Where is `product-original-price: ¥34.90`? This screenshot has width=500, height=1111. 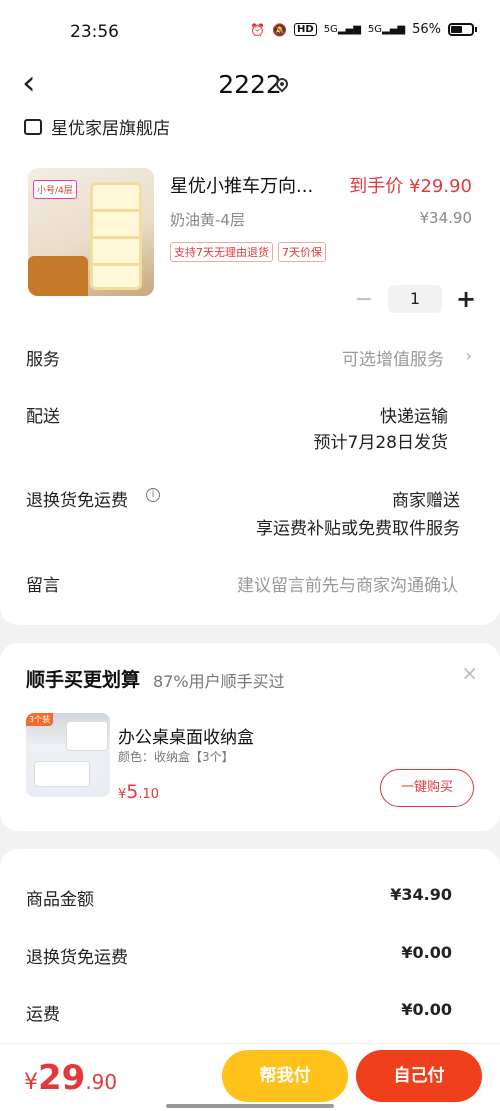
product-original-price: ¥34.90 is located at coordinates (446, 218).